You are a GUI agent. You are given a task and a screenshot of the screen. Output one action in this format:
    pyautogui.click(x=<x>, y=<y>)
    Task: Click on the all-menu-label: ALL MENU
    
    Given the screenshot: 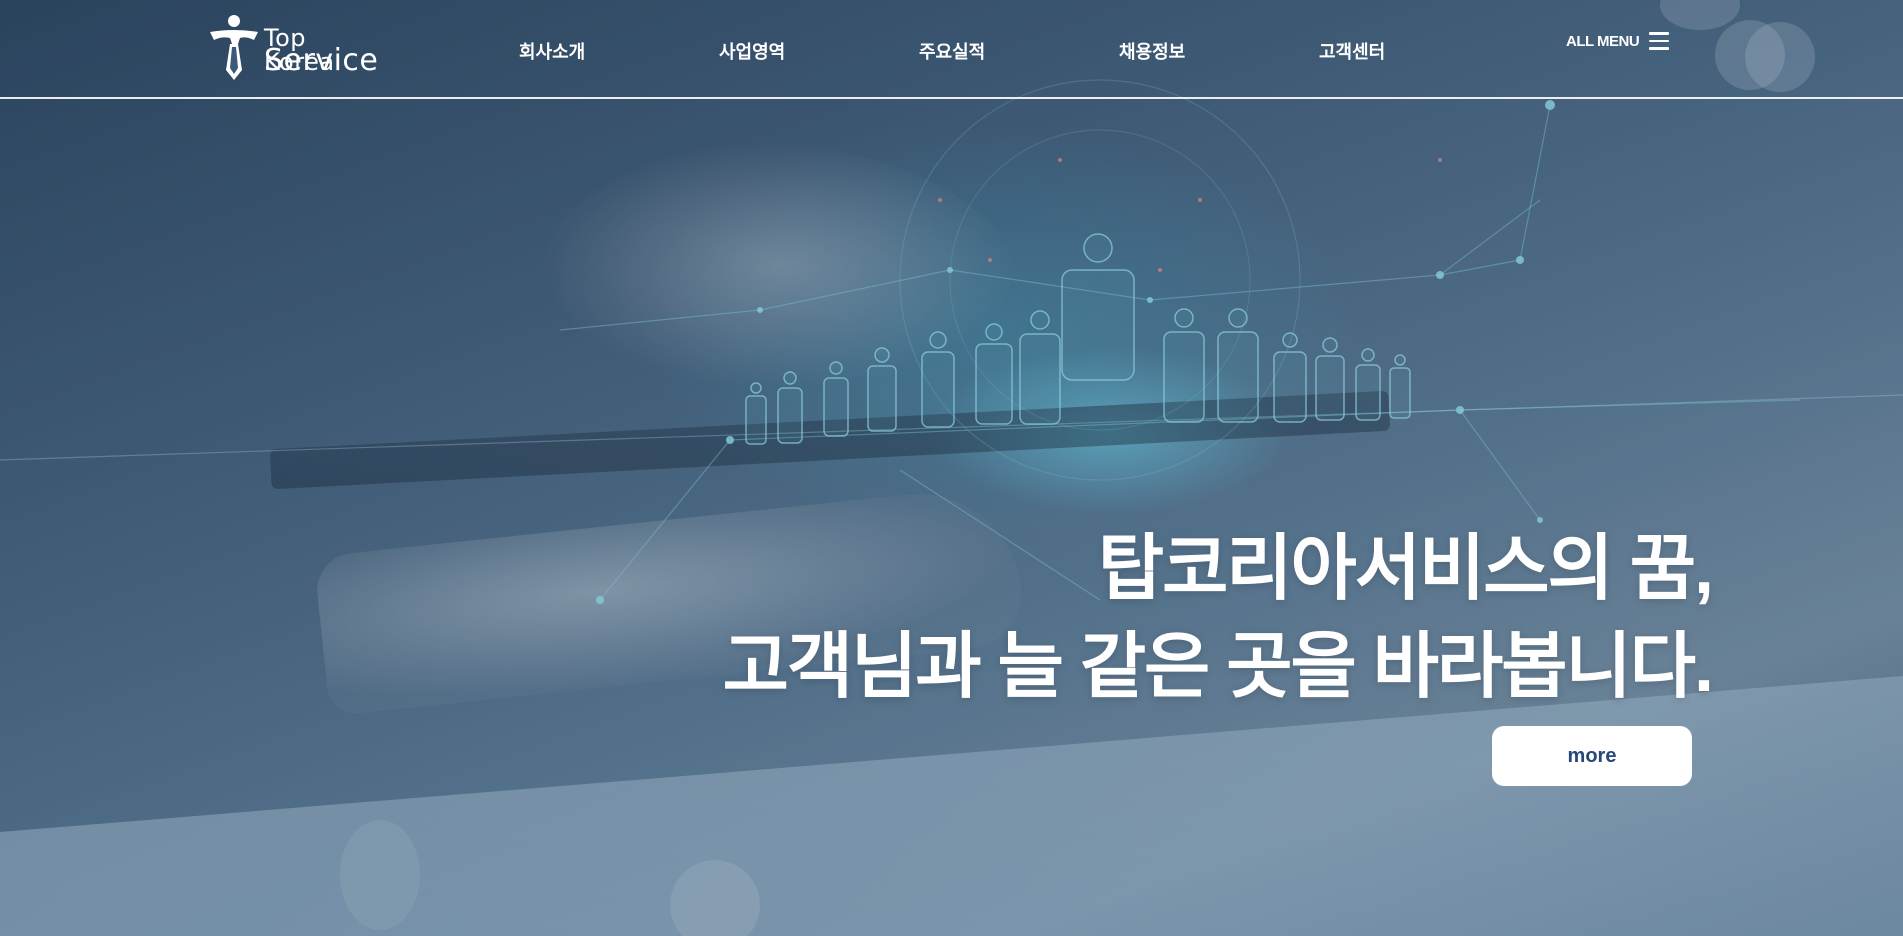 What is the action you would take?
    pyautogui.click(x=1603, y=41)
    